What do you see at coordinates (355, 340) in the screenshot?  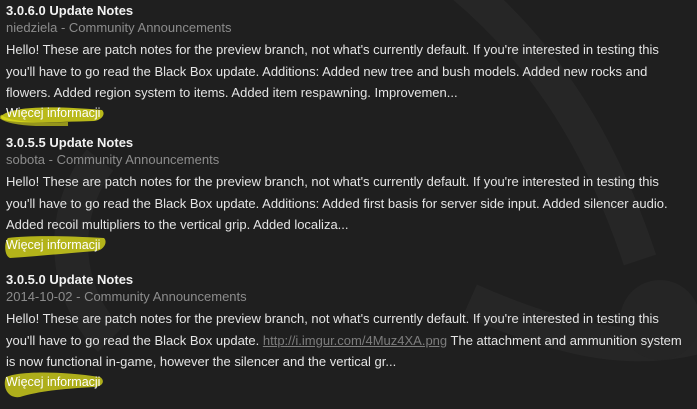 I see `image-url-link: http://i.imgur.com/4Muz4XA.png` at bounding box center [355, 340].